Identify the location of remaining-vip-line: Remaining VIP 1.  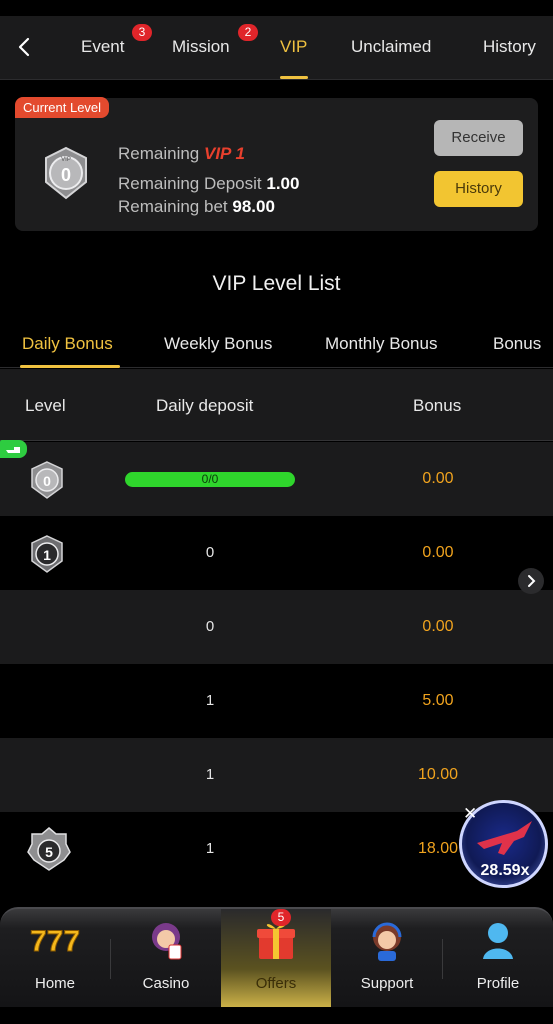
(181, 154).